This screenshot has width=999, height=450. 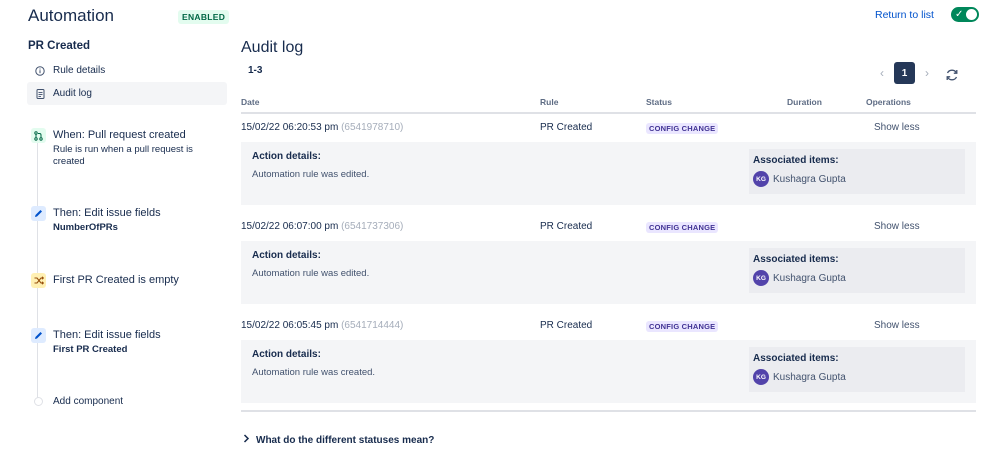 What do you see at coordinates (904, 15) in the screenshot?
I see `return-to-list-link: Return to list` at bounding box center [904, 15].